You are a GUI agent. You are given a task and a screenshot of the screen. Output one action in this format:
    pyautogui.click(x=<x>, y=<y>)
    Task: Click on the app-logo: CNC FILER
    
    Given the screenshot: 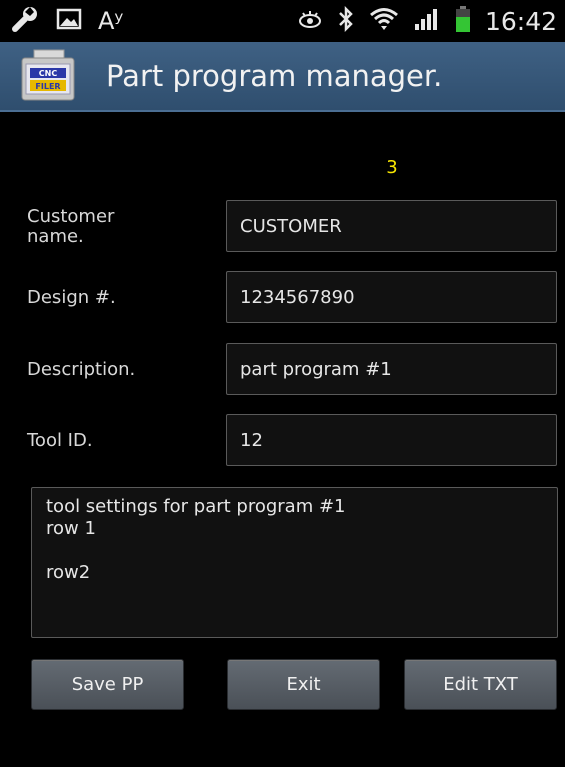 What is the action you would take?
    pyautogui.click(x=48, y=76)
    